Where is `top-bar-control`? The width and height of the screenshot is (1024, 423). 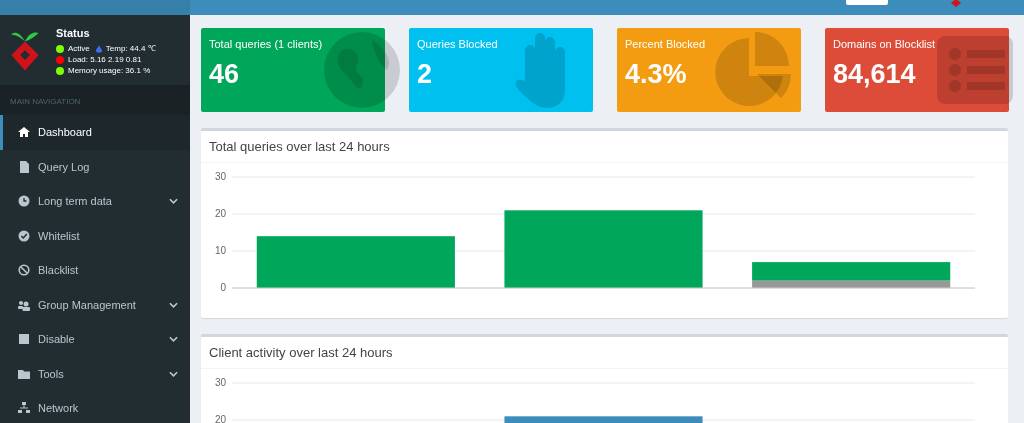 top-bar-control is located at coordinates (867, 2).